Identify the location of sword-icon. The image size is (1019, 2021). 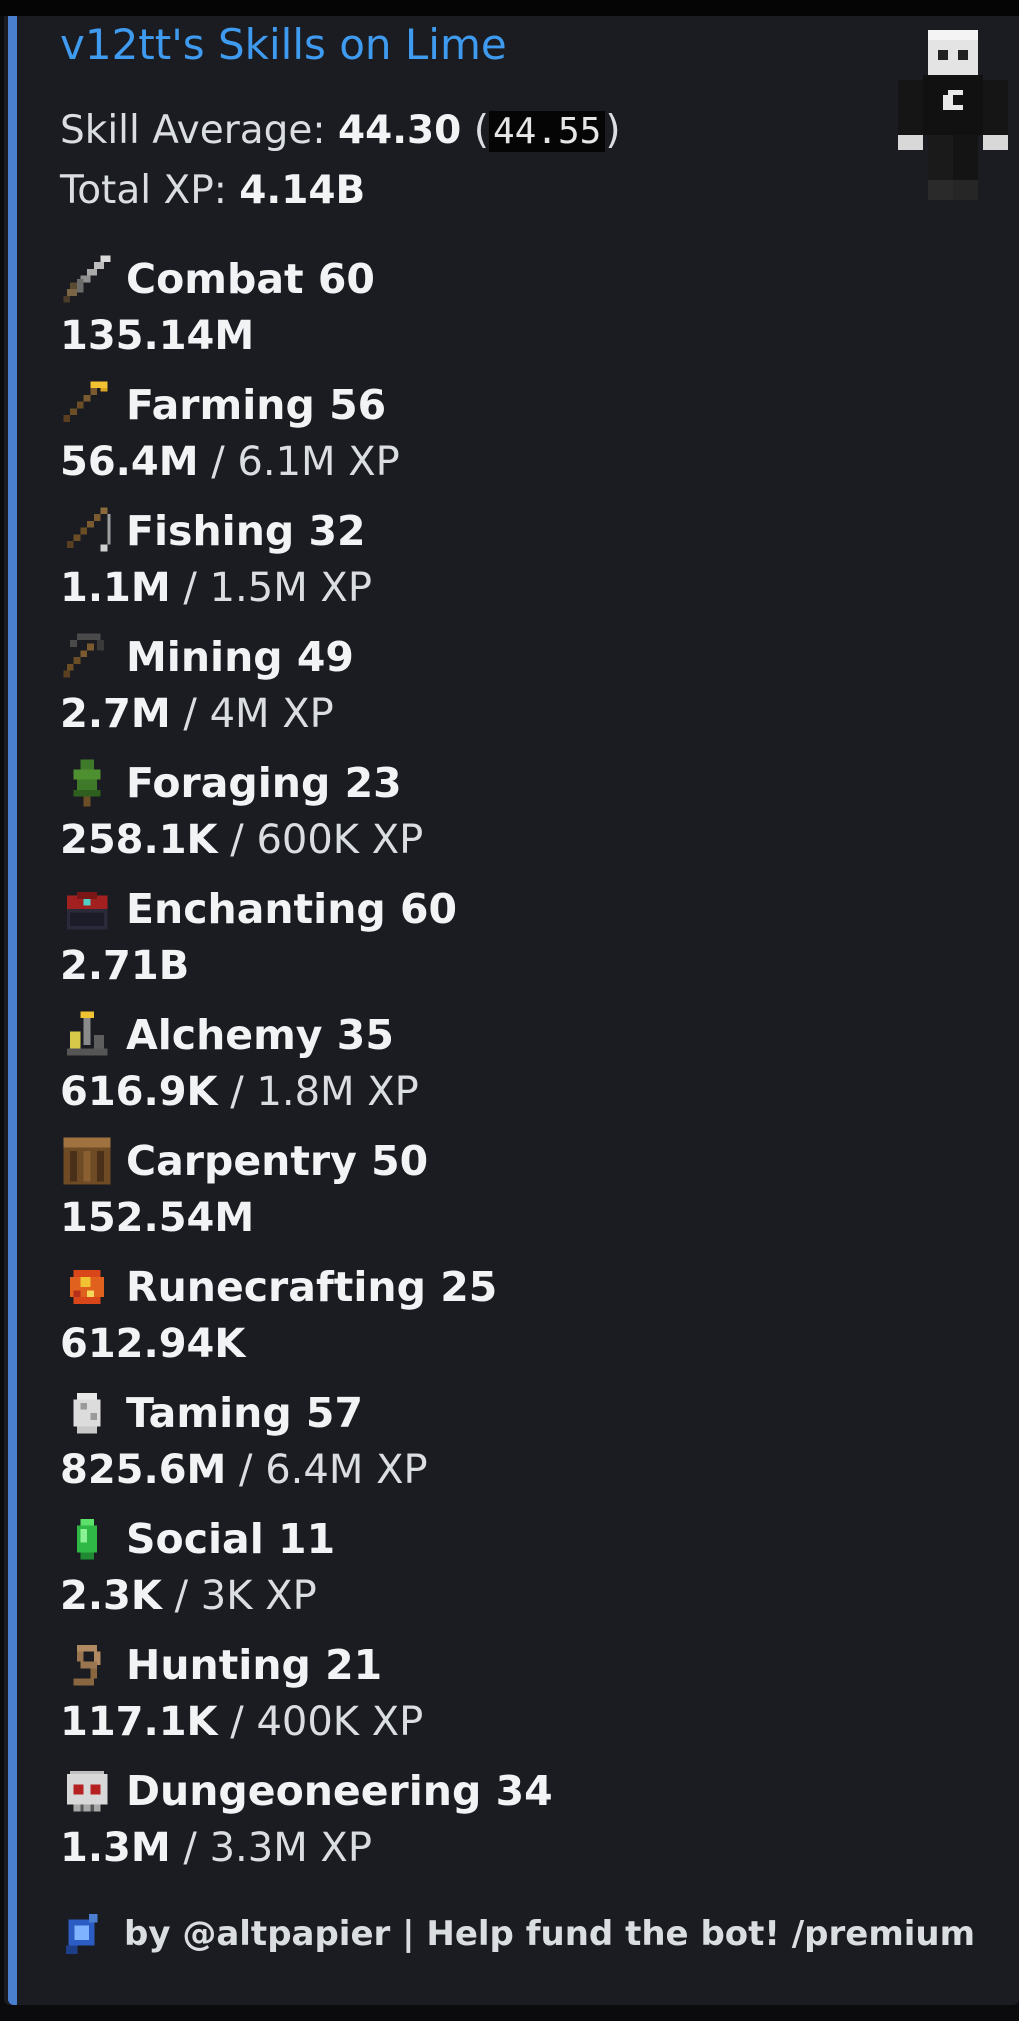
(87, 279).